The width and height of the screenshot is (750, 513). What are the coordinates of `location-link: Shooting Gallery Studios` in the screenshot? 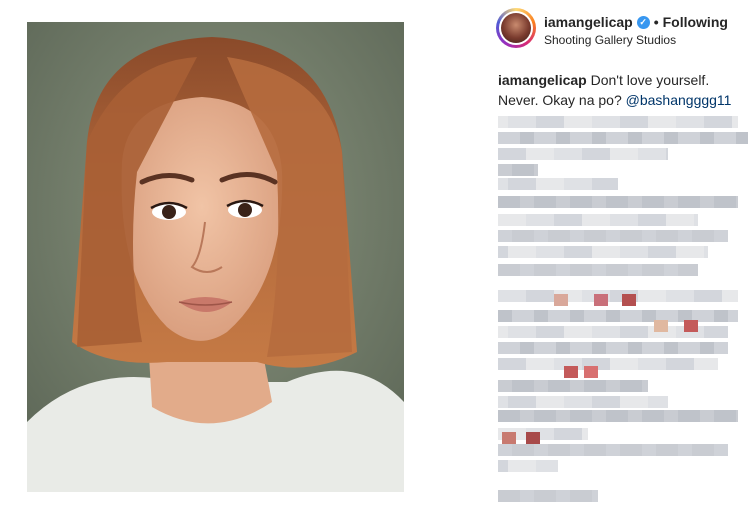 It's located at (610, 40).